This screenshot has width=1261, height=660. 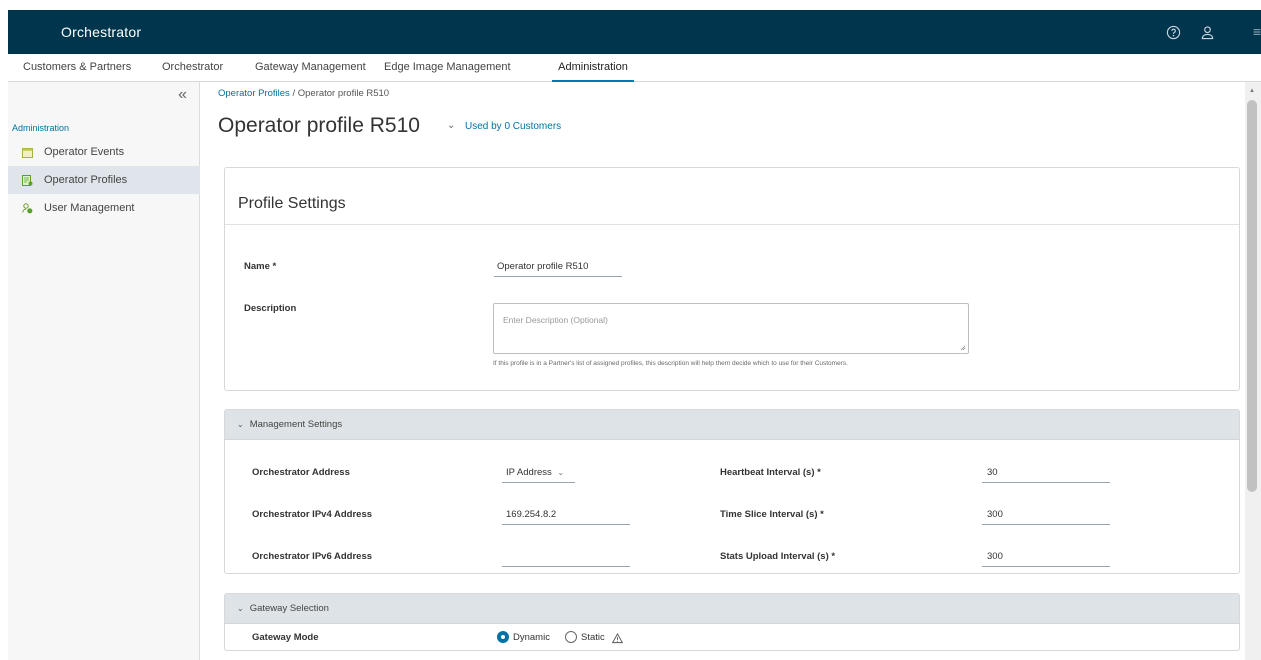 What do you see at coordinates (770, 472) in the screenshot?
I see `heartbeat-label: Heartbeat Interval (s) *` at bounding box center [770, 472].